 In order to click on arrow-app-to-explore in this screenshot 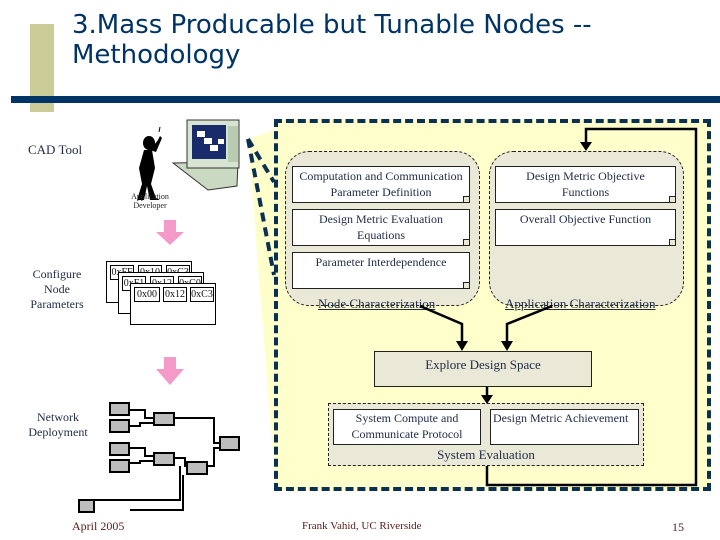, I will do `click(529, 323)`.